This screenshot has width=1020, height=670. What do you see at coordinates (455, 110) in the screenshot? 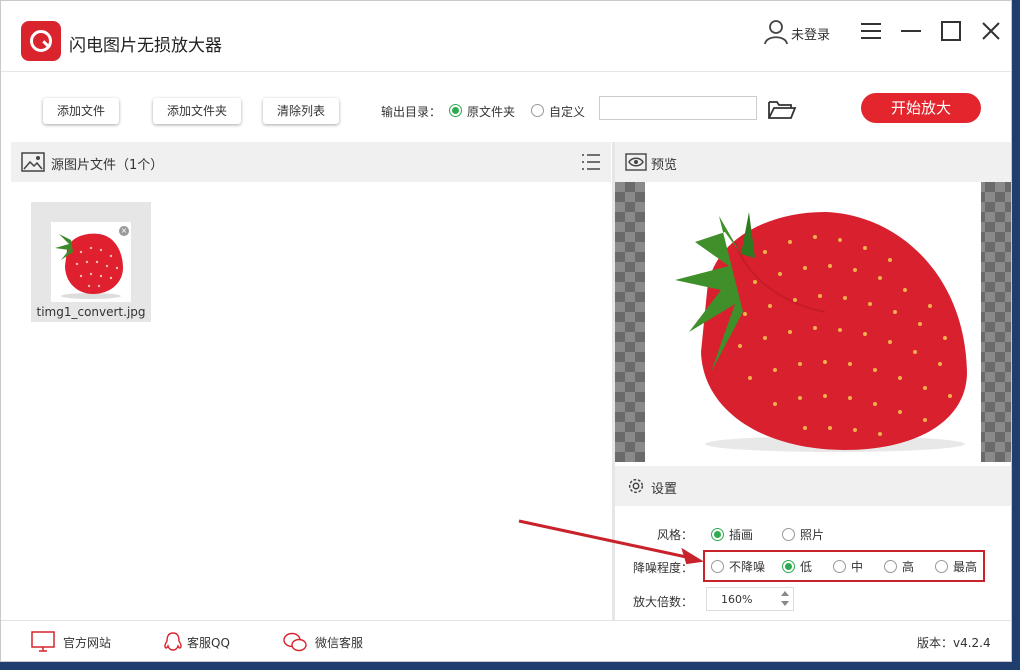
I see `radio-original-folder` at bounding box center [455, 110].